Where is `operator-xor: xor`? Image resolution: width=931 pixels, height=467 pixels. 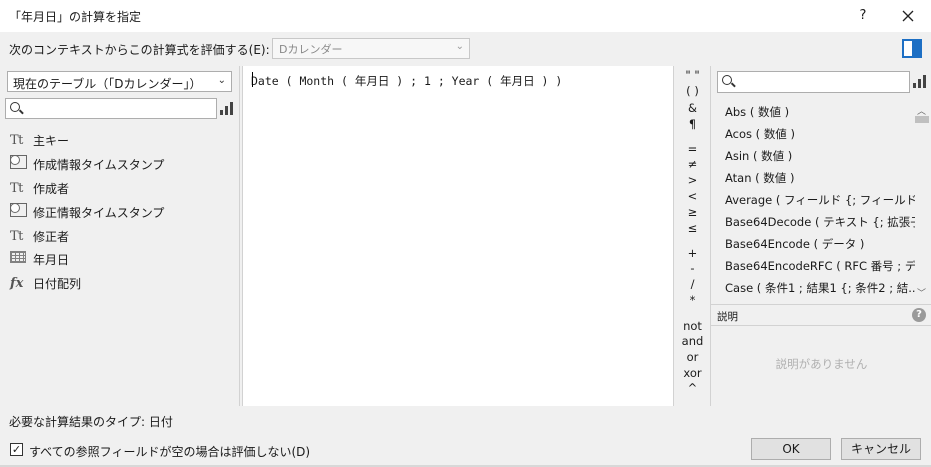 operator-xor: xor is located at coordinates (692, 373).